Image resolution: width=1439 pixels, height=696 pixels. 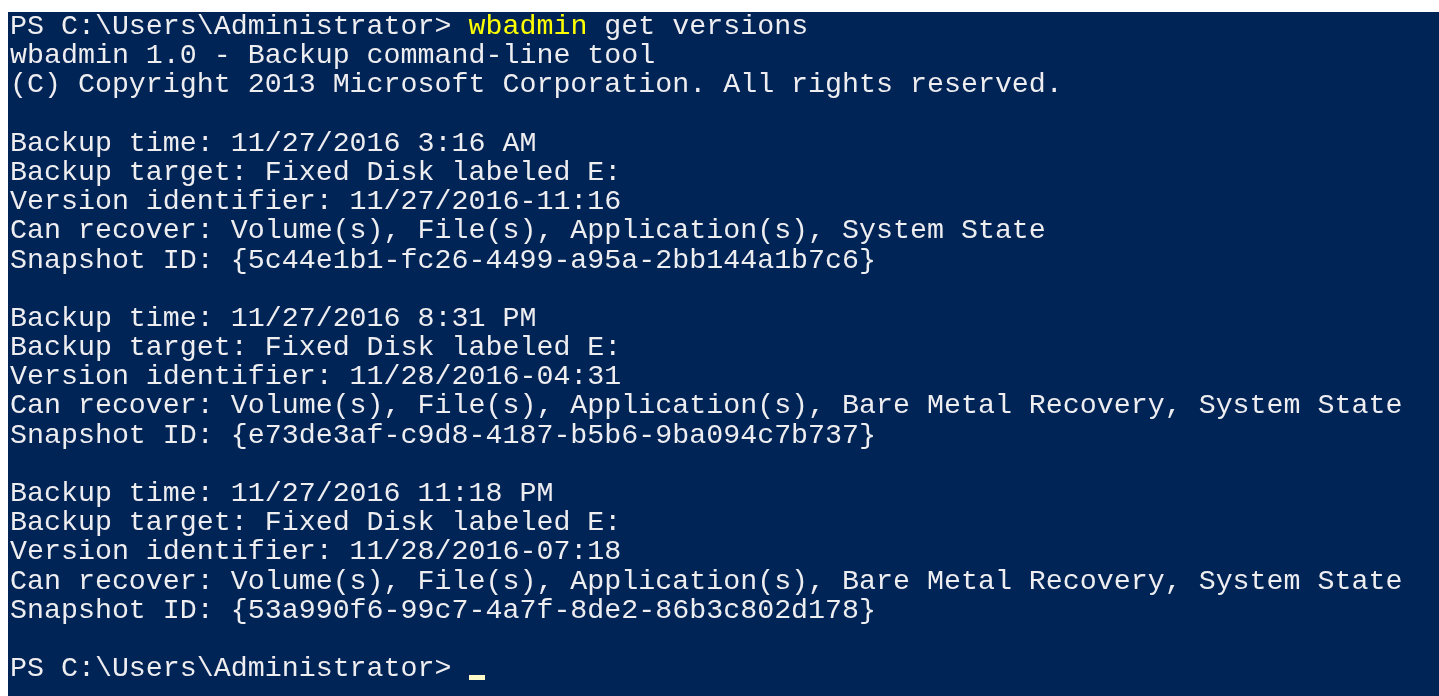 What do you see at coordinates (528, 26) in the screenshot?
I see `command-name: wbadmin` at bounding box center [528, 26].